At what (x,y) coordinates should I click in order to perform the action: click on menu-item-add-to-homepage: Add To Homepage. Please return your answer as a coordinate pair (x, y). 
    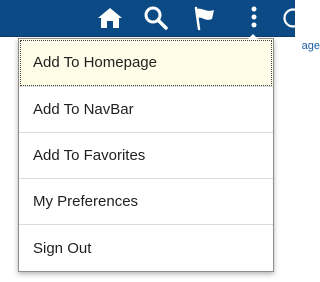
    Looking at the image, I should click on (146, 63).